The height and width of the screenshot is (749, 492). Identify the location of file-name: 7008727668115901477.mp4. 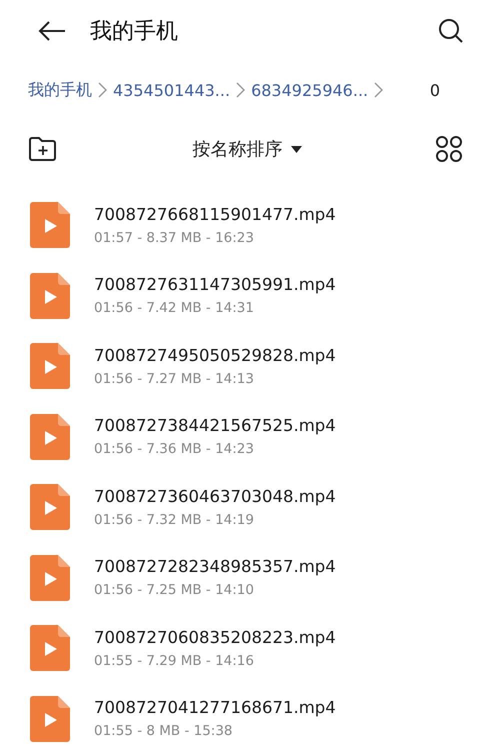
(215, 214).